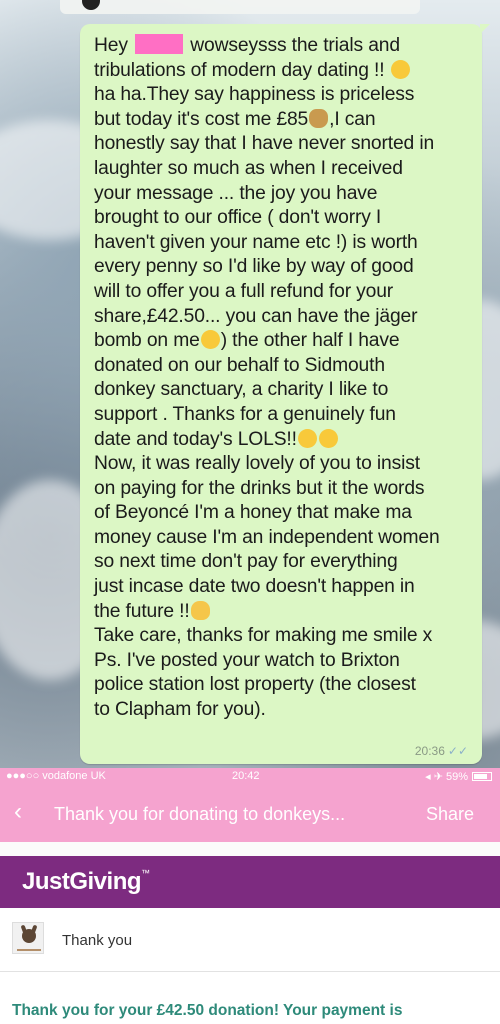 This screenshot has width=500, height=1024. I want to click on logo-text: JustGiving, so click(82, 881).